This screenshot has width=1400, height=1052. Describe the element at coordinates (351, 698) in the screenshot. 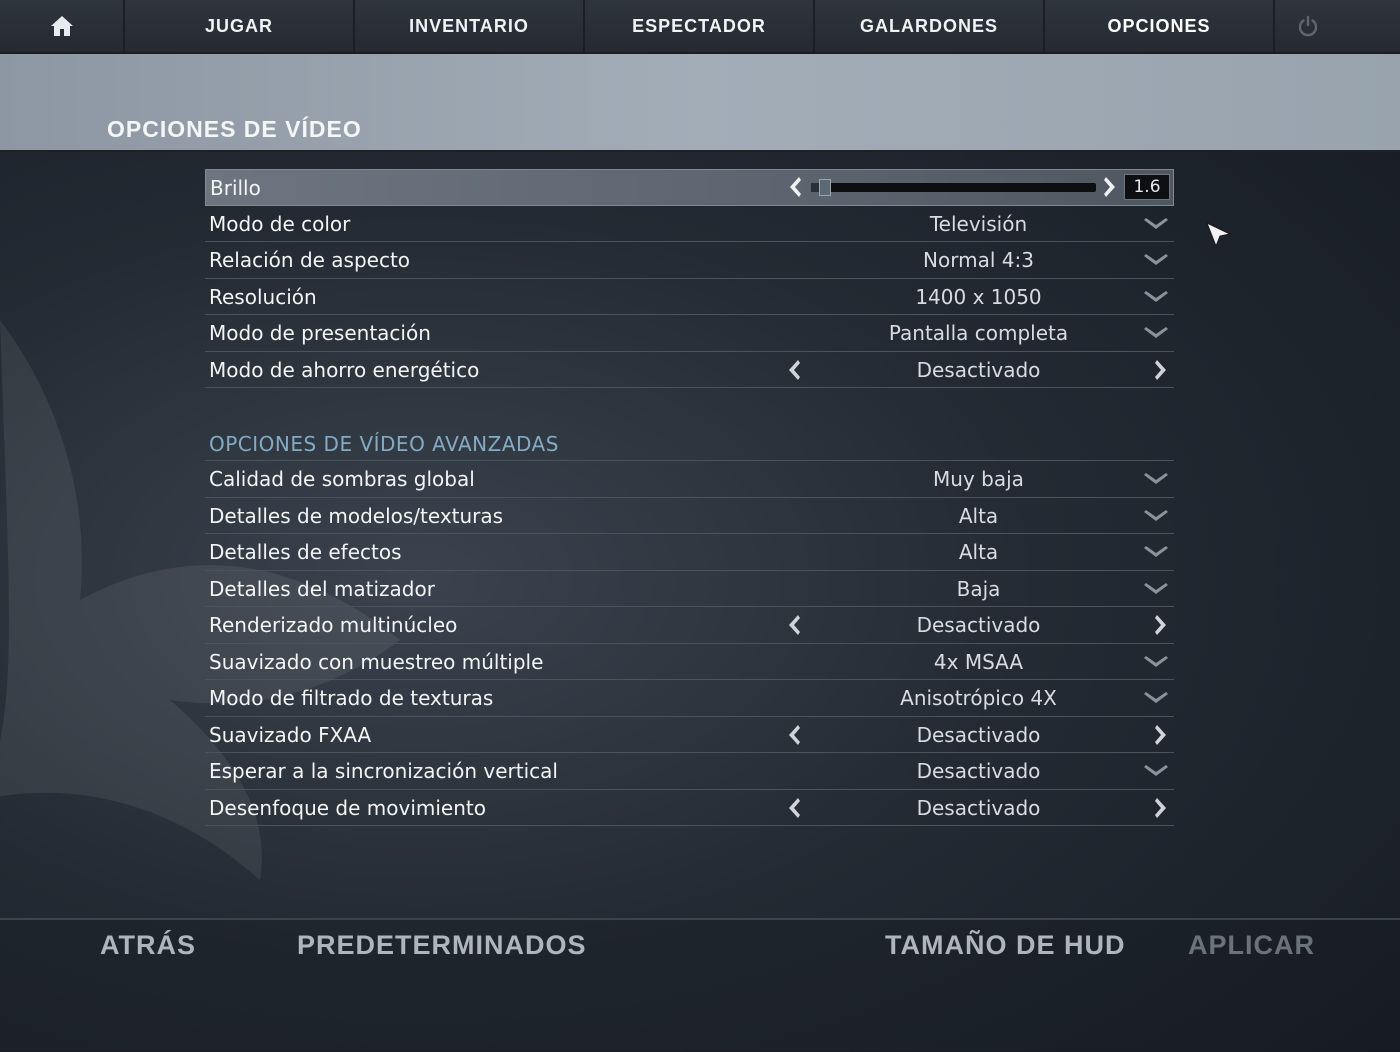

I see `setting-label: Modo de filtrado de texturas` at that location.